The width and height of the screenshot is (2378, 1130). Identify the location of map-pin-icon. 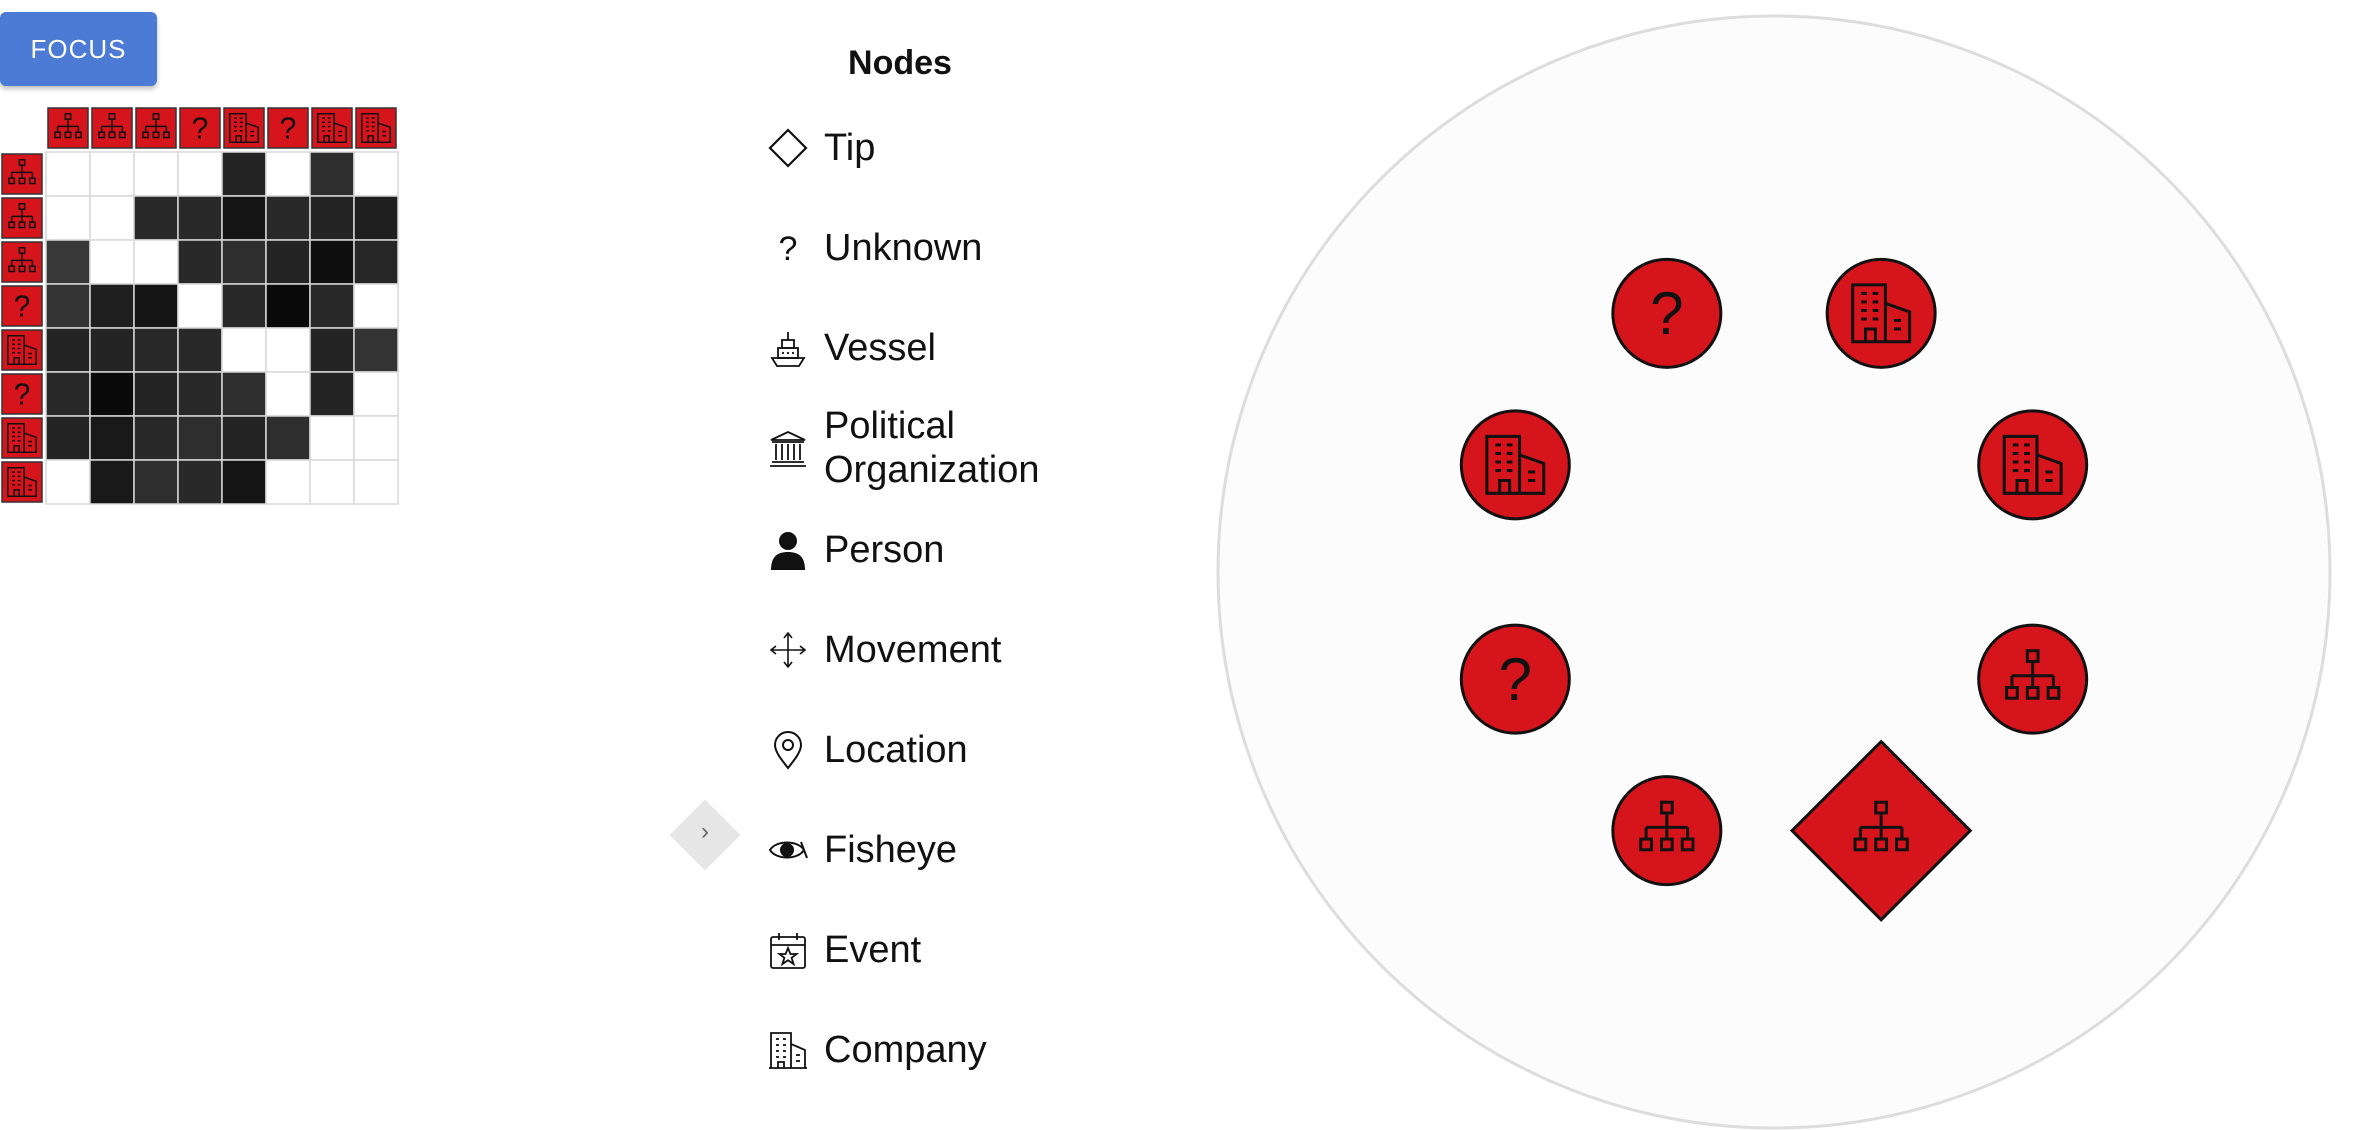
(788, 750).